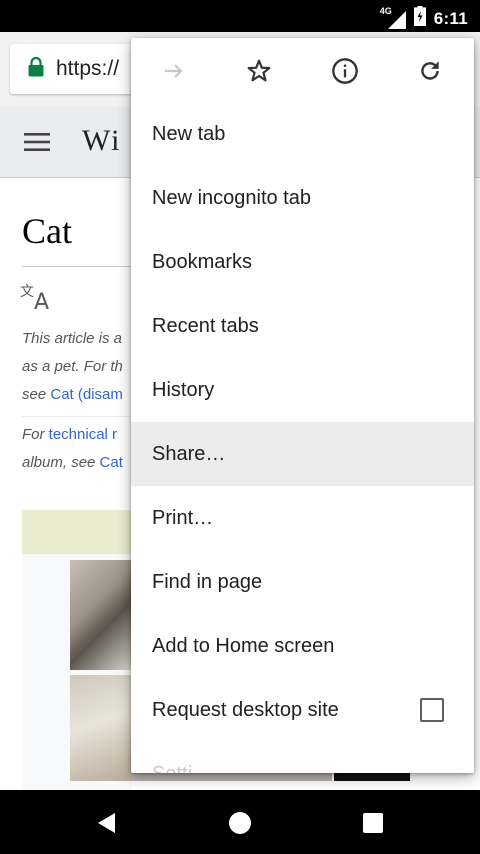  What do you see at coordinates (35, 434) in the screenshot?
I see `hatnote-text: For` at bounding box center [35, 434].